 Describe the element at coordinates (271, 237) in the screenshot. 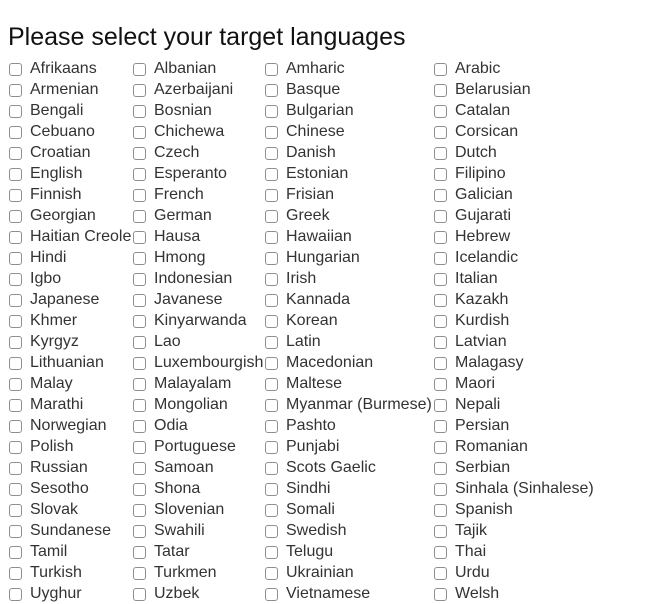

I see `language-checkbox-hawaiian` at that location.